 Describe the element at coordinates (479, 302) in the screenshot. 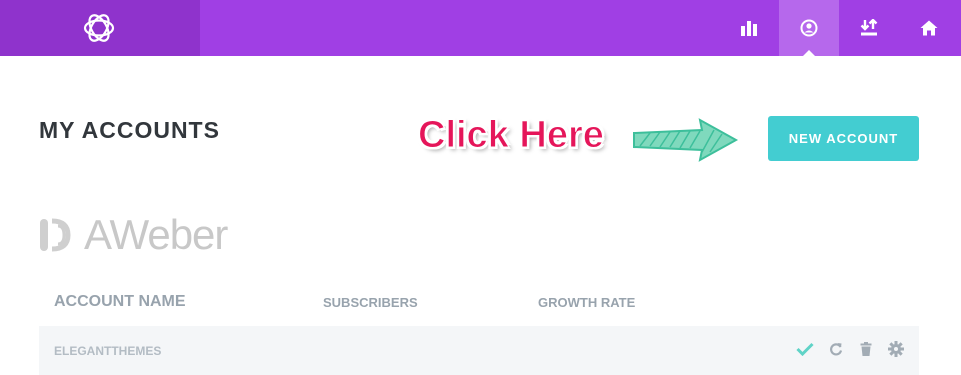

I see `table-header: ACCOUNT NAME SUBSCRIBERS GROWTH RATE` at that location.